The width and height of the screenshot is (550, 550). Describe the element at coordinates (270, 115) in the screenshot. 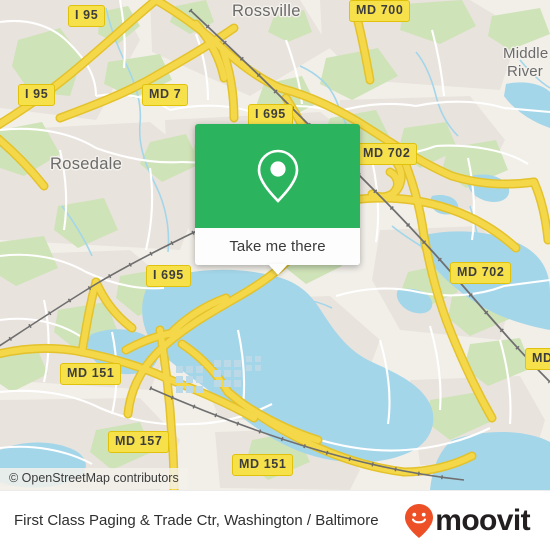

I see `shield-i695-north: I 695` at that location.